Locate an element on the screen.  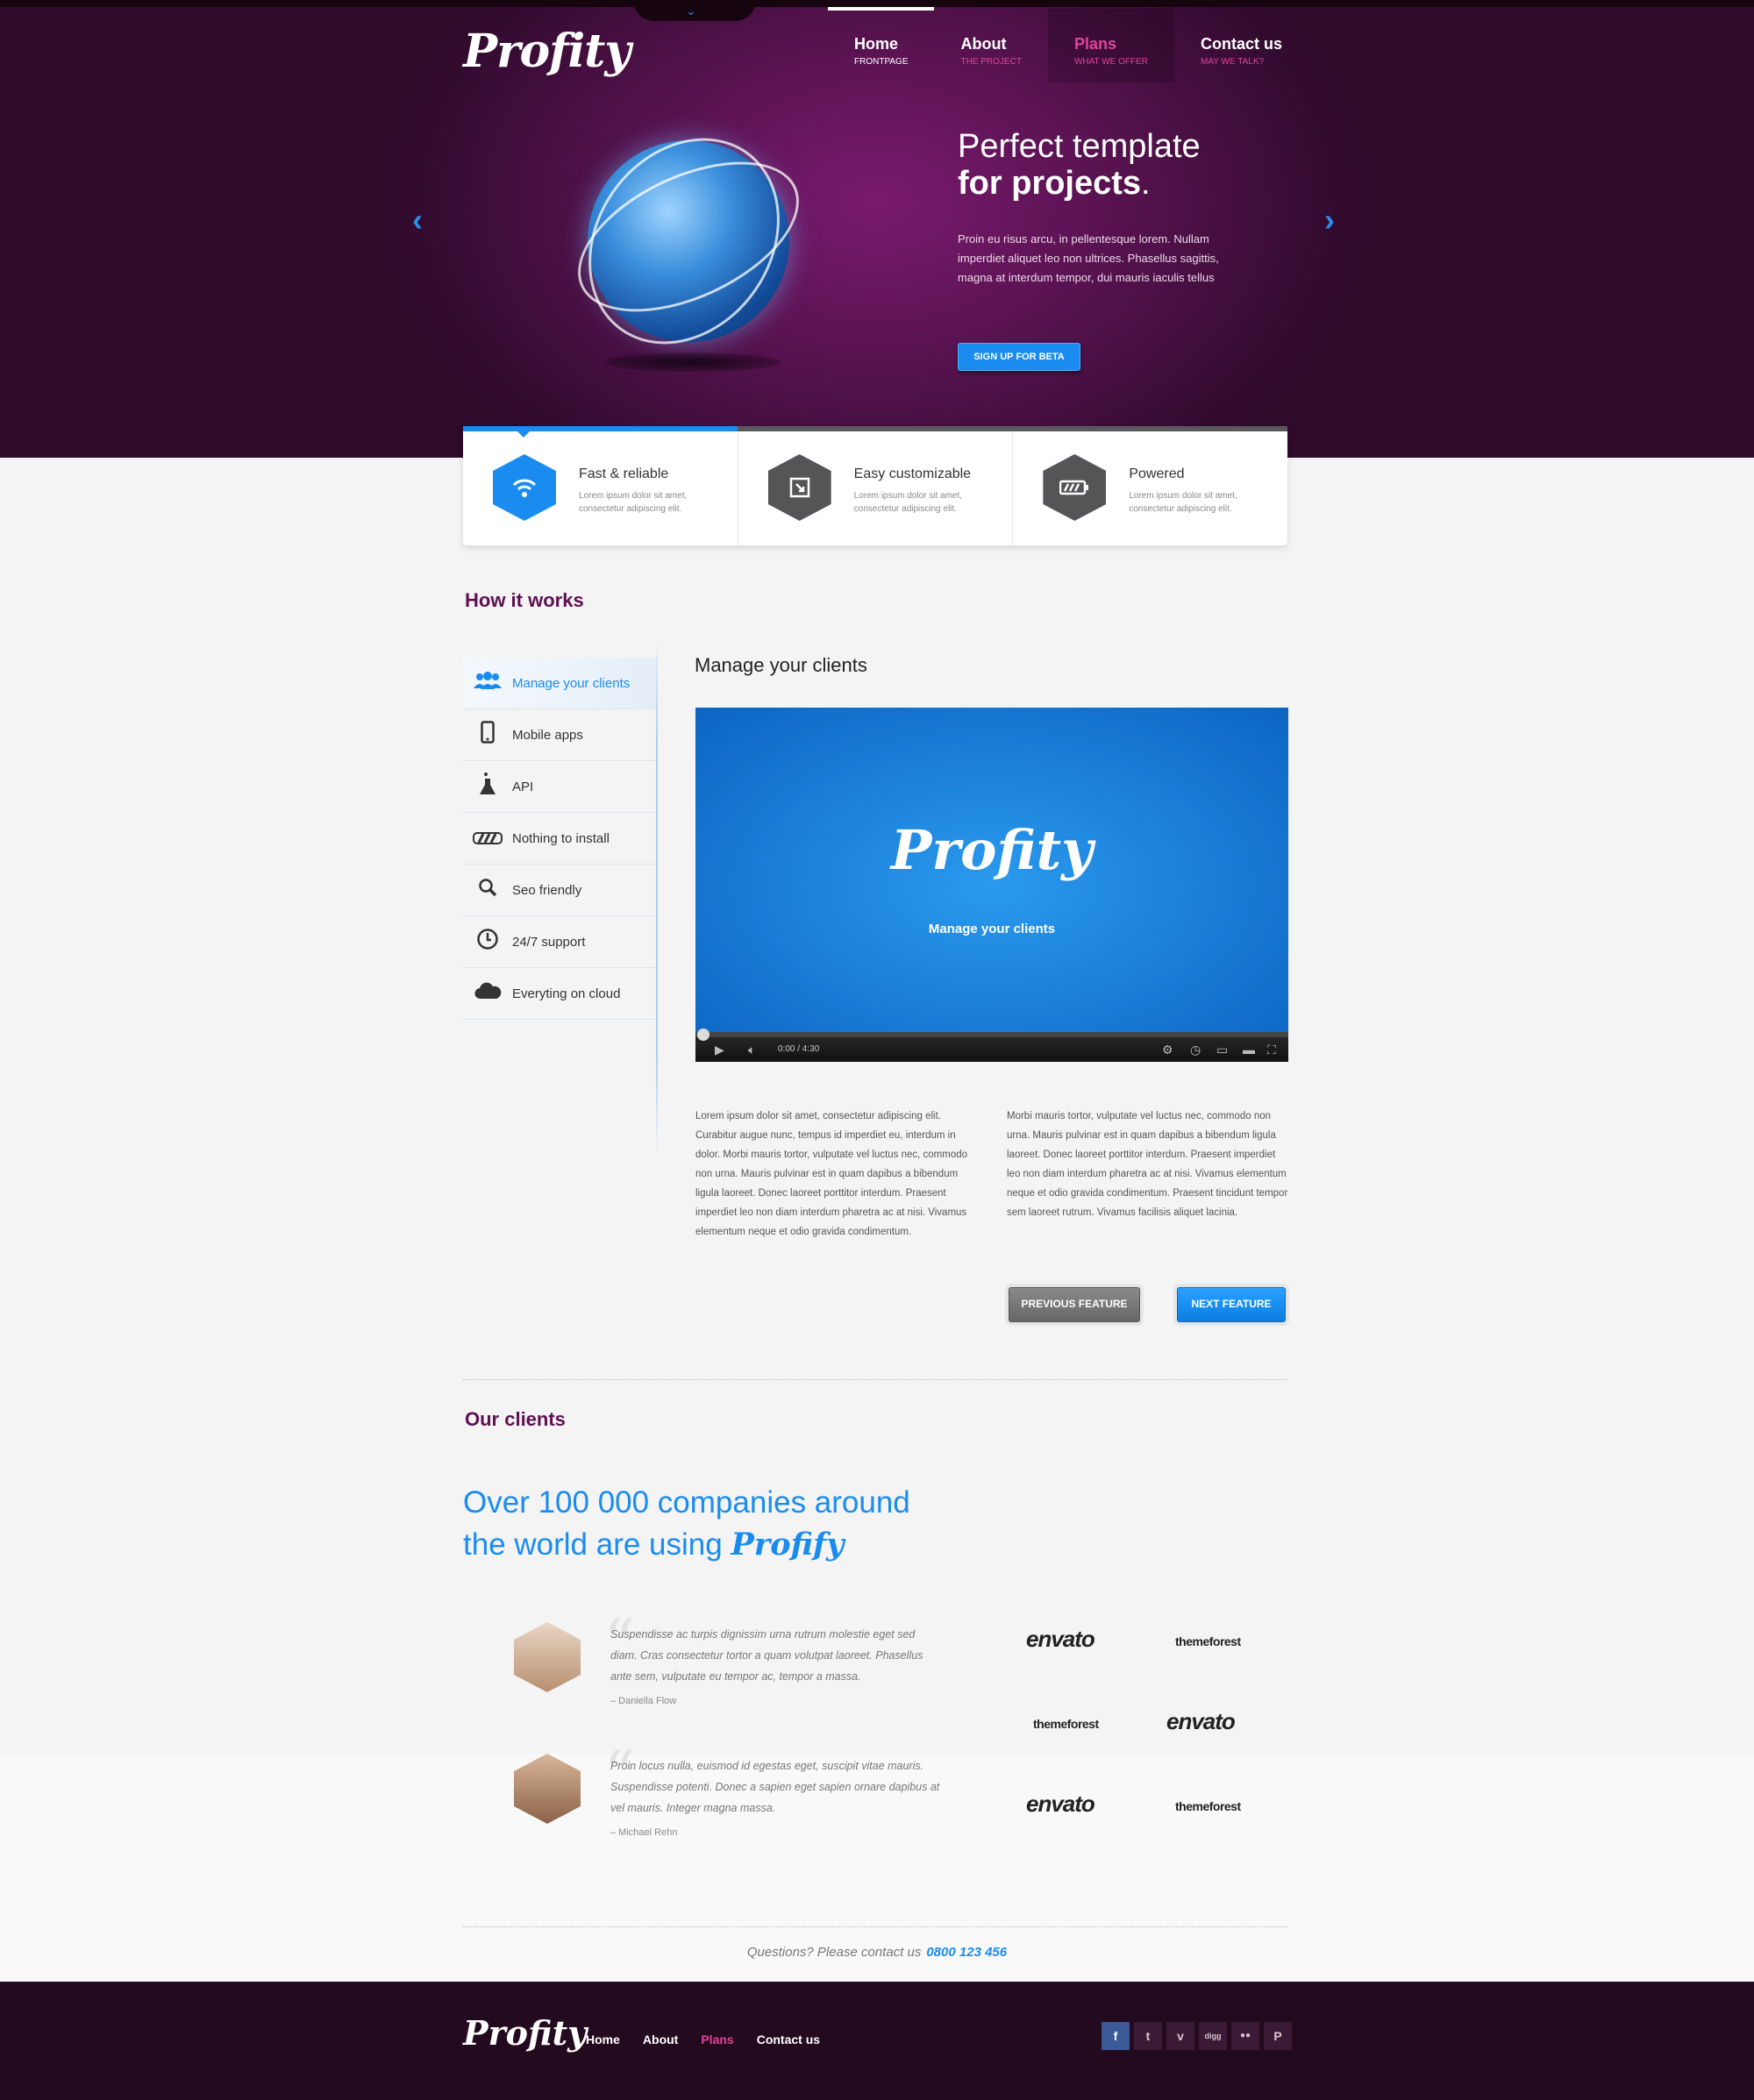
site-logo: Profity is located at coordinates (547, 51).